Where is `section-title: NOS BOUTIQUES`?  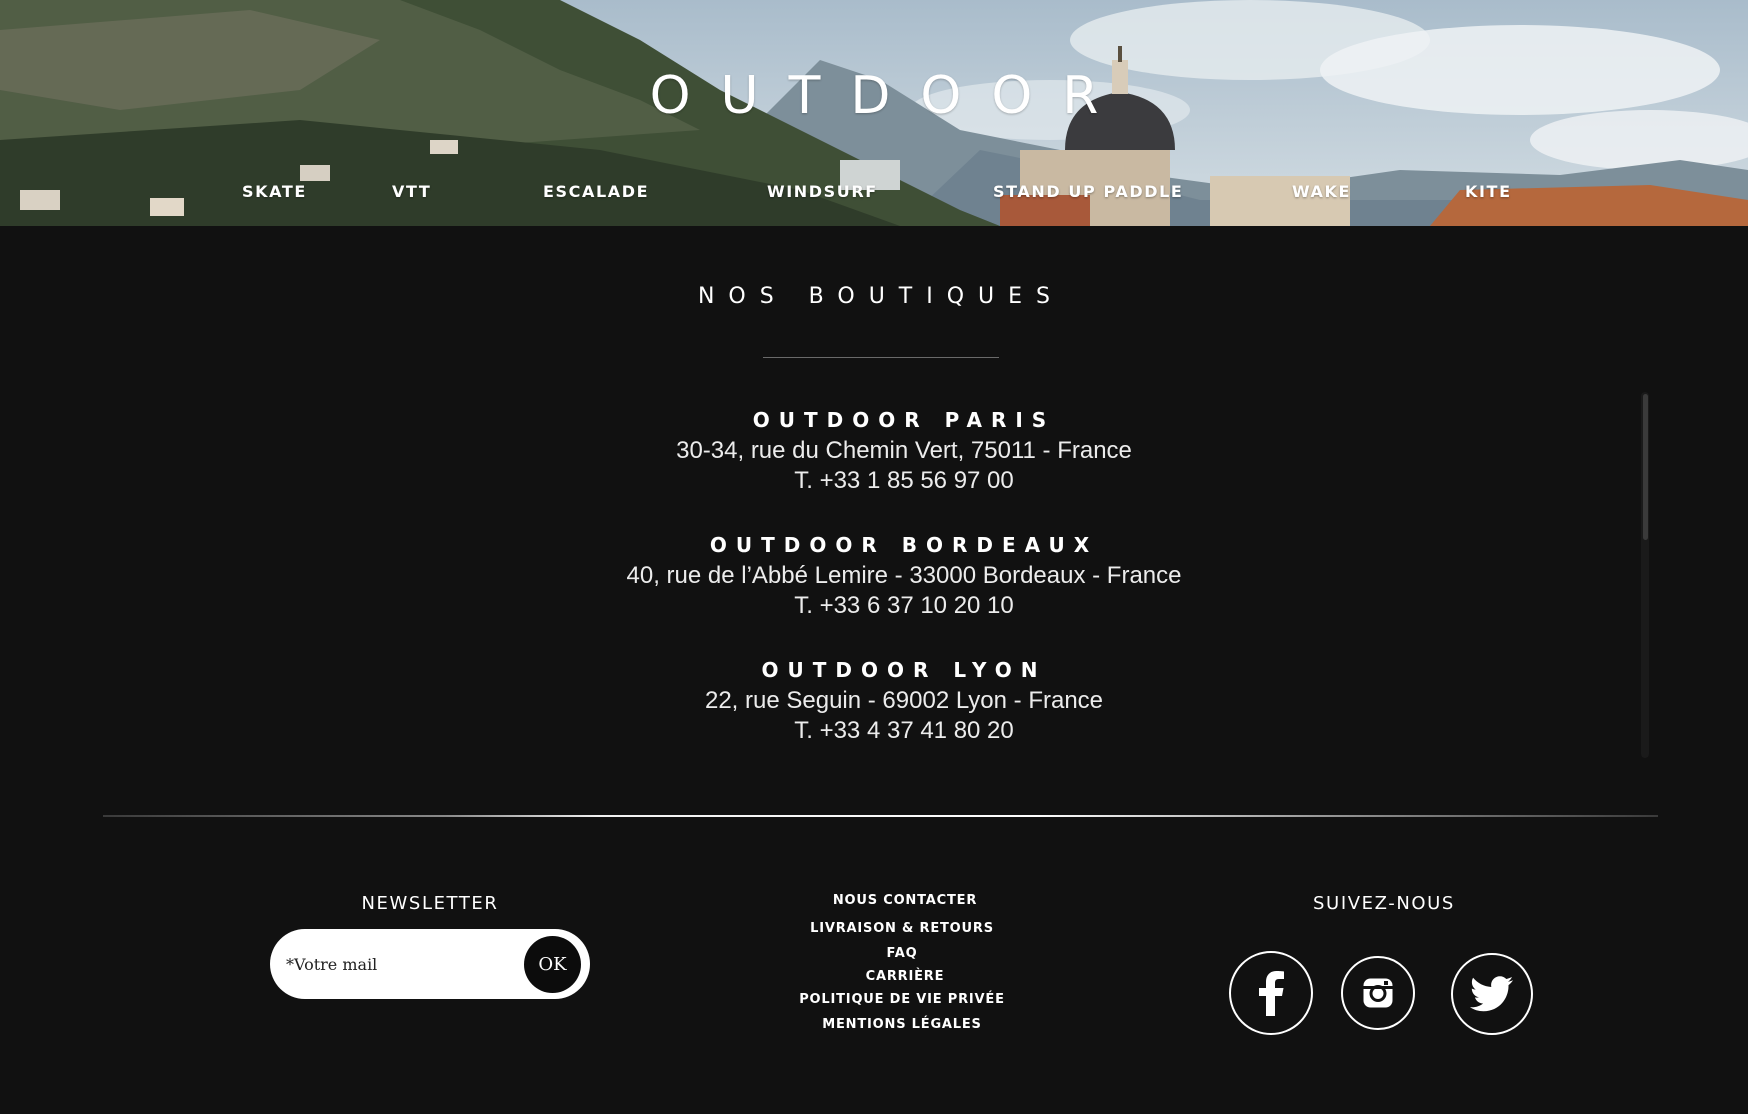 section-title: NOS BOUTIQUES is located at coordinates (881, 296).